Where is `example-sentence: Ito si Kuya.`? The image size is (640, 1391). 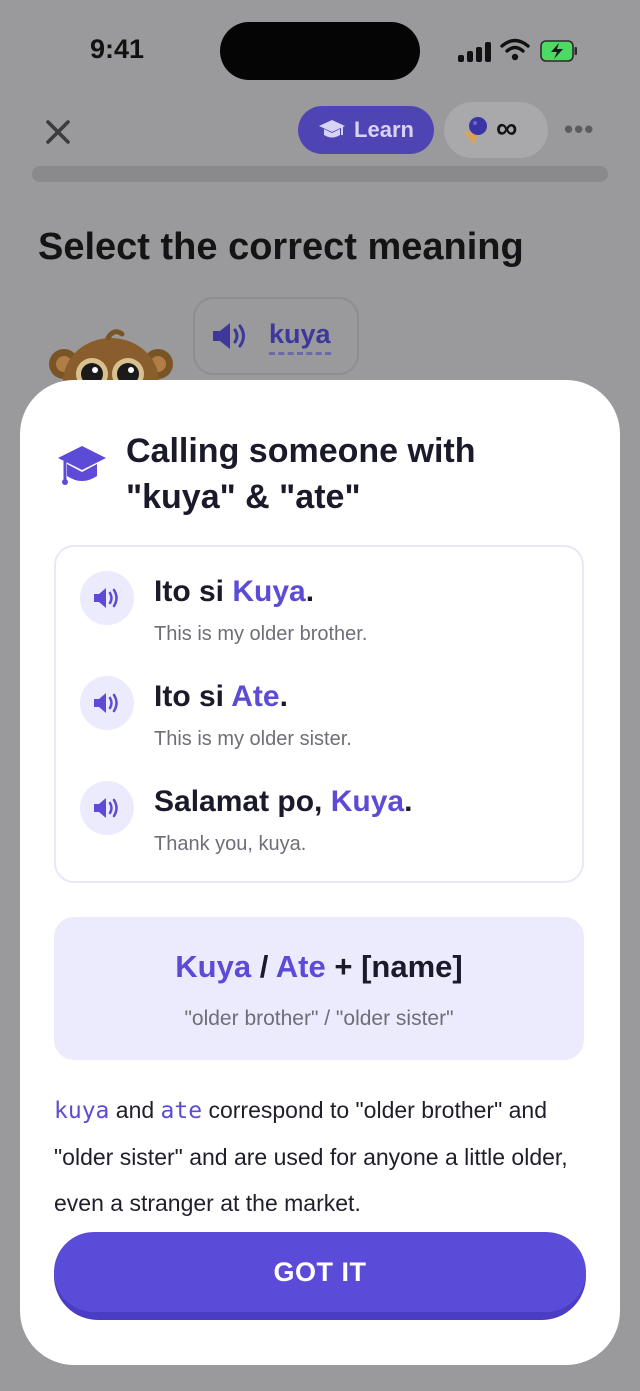 example-sentence: Ito si Kuya. is located at coordinates (234, 591).